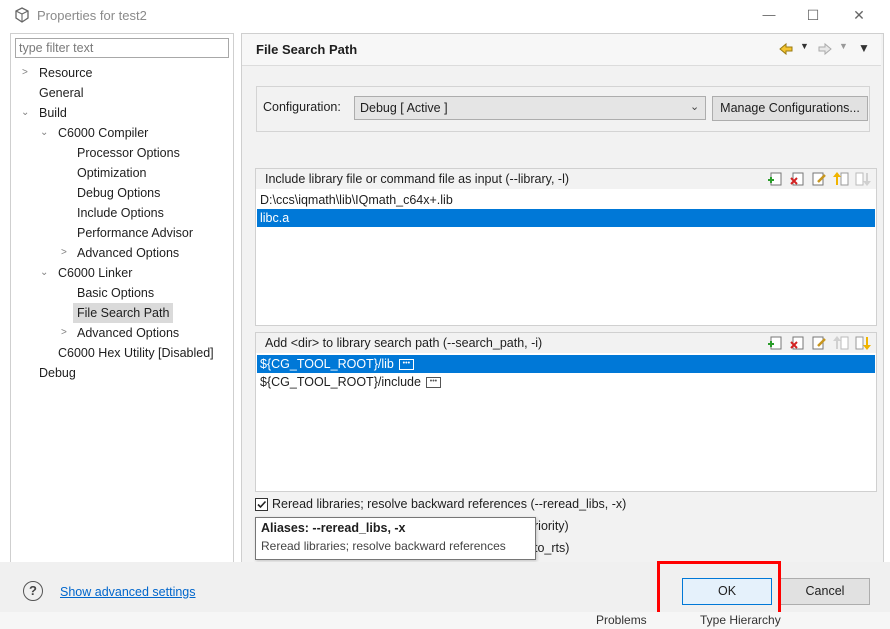 The height and width of the screenshot is (629, 890). Describe the element at coordinates (123, 313) in the screenshot. I see `tree-item-file-search-path: File Search Path` at that location.